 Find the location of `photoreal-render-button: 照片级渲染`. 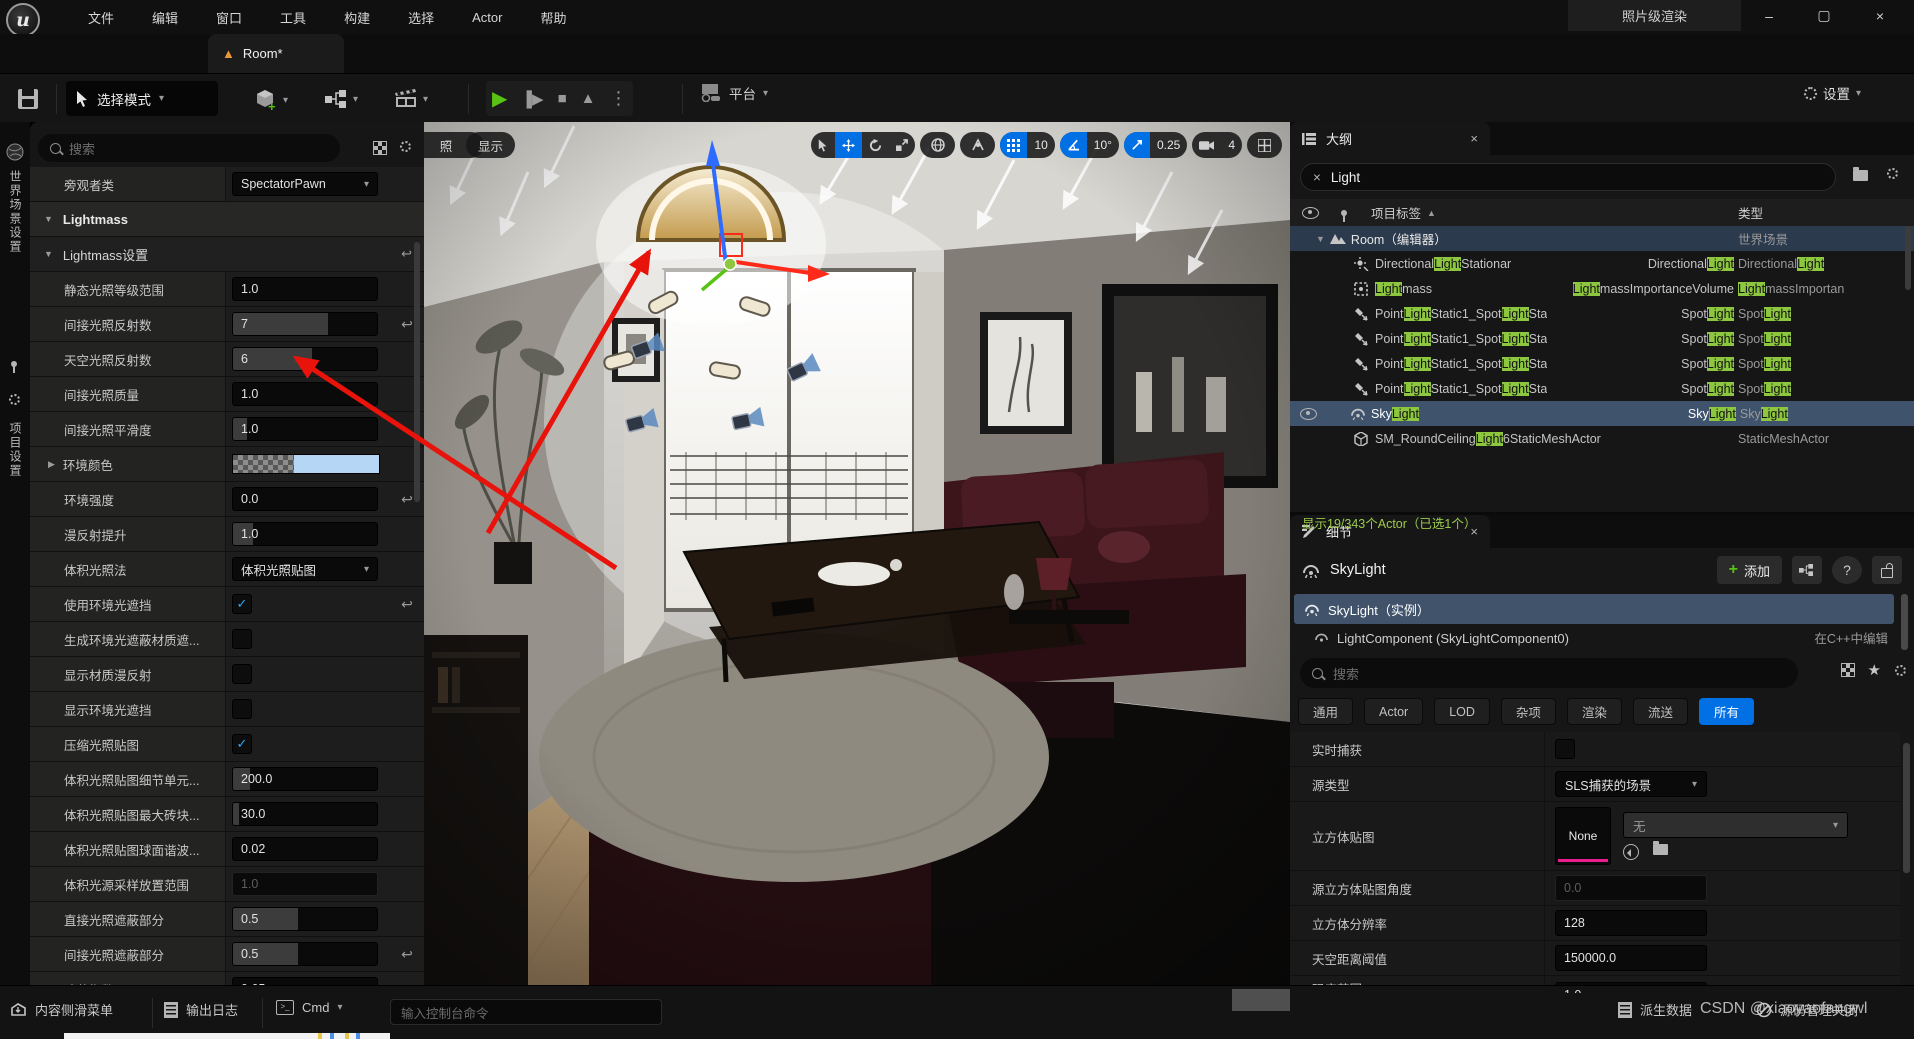

photoreal-render-button: 照片级渲染 is located at coordinates (1654, 15).